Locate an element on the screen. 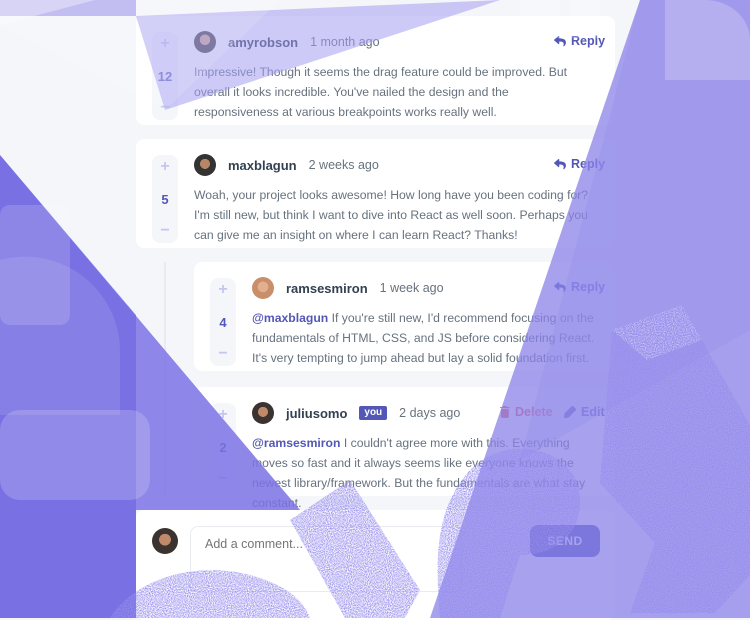 Image resolution: width=750 pixels, height=620 pixels. current-user-avatar is located at coordinates (165, 541).